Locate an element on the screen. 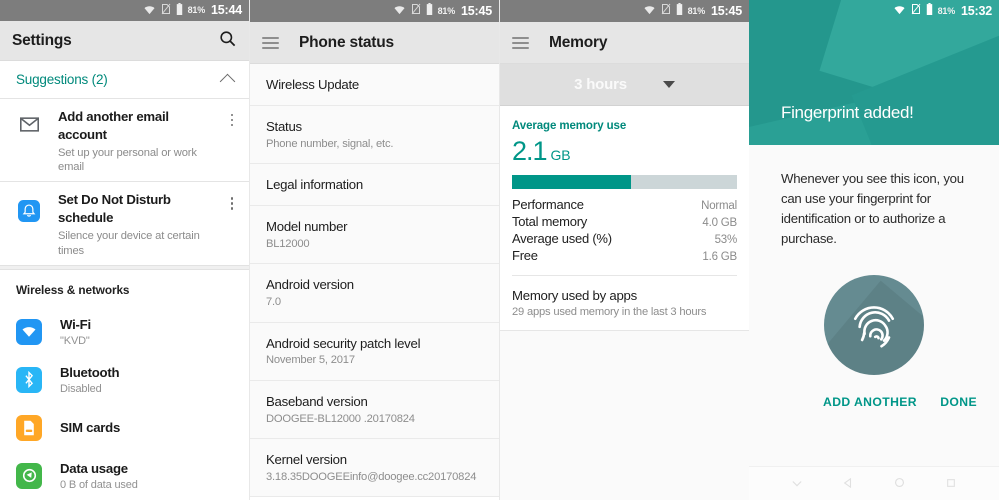 The height and width of the screenshot is (500, 1000). list-item: Model number BL12000 is located at coordinates (374, 234).